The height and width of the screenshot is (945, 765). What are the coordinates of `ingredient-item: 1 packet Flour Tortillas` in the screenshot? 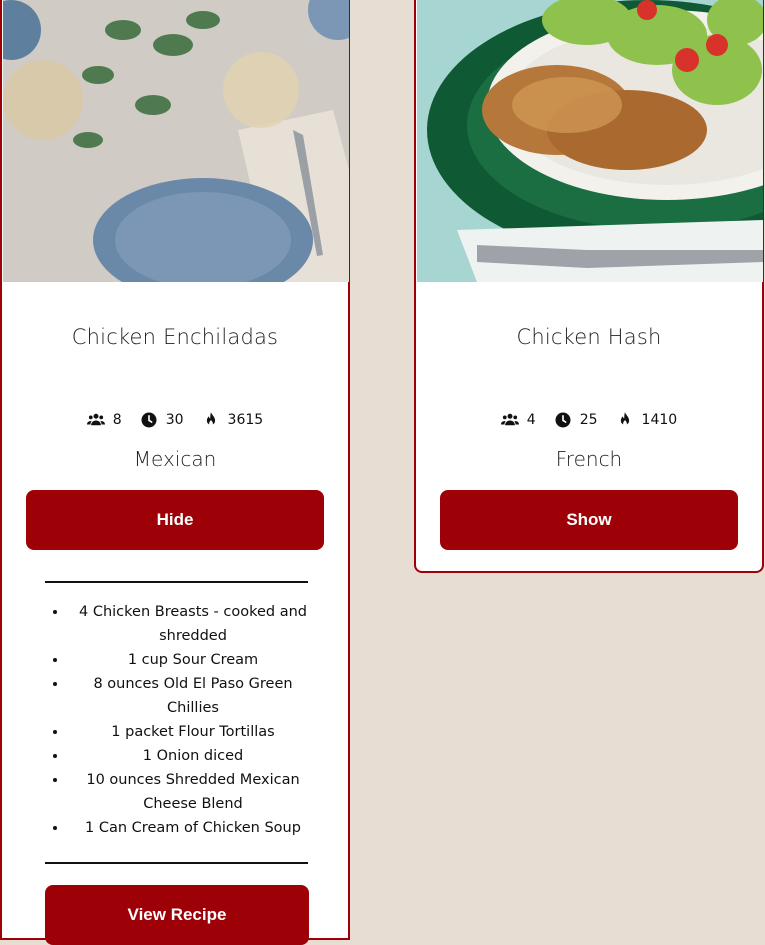 It's located at (193, 732).